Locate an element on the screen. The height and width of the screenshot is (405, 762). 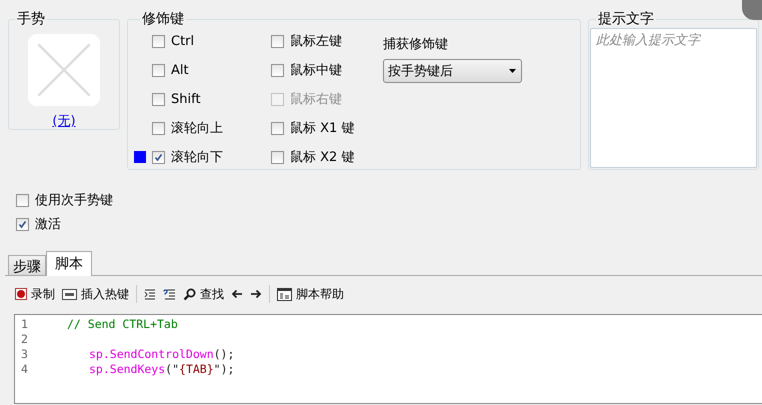
checkbox-label: 鼠标中键 is located at coordinates (316, 70).